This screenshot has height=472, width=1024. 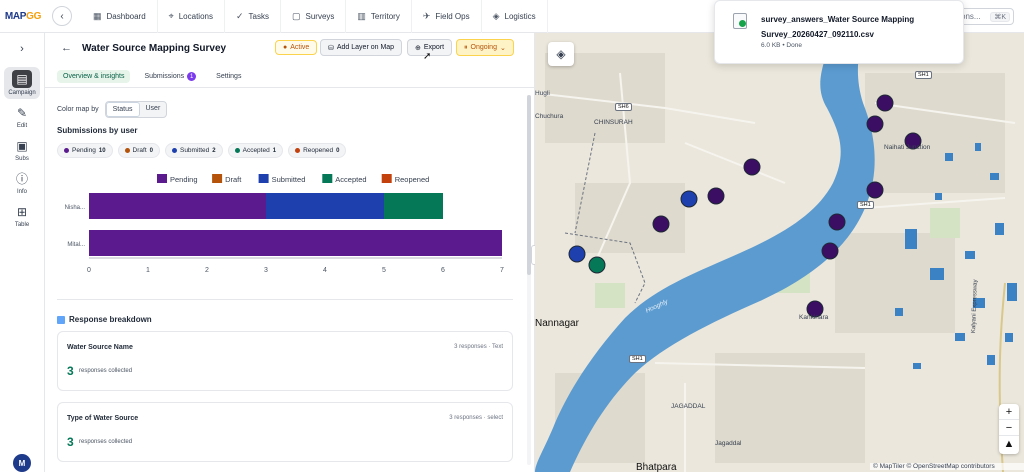 What do you see at coordinates (21, 192) in the screenshot?
I see `rail-item-label: Info` at bounding box center [21, 192].